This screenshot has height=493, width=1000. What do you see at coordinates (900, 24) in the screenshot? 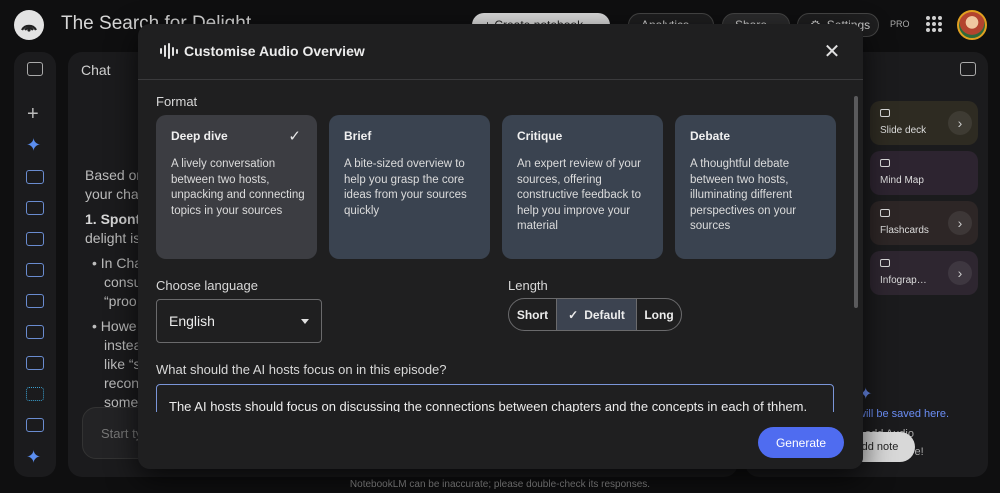
I see `pro-badge: PRO` at bounding box center [900, 24].